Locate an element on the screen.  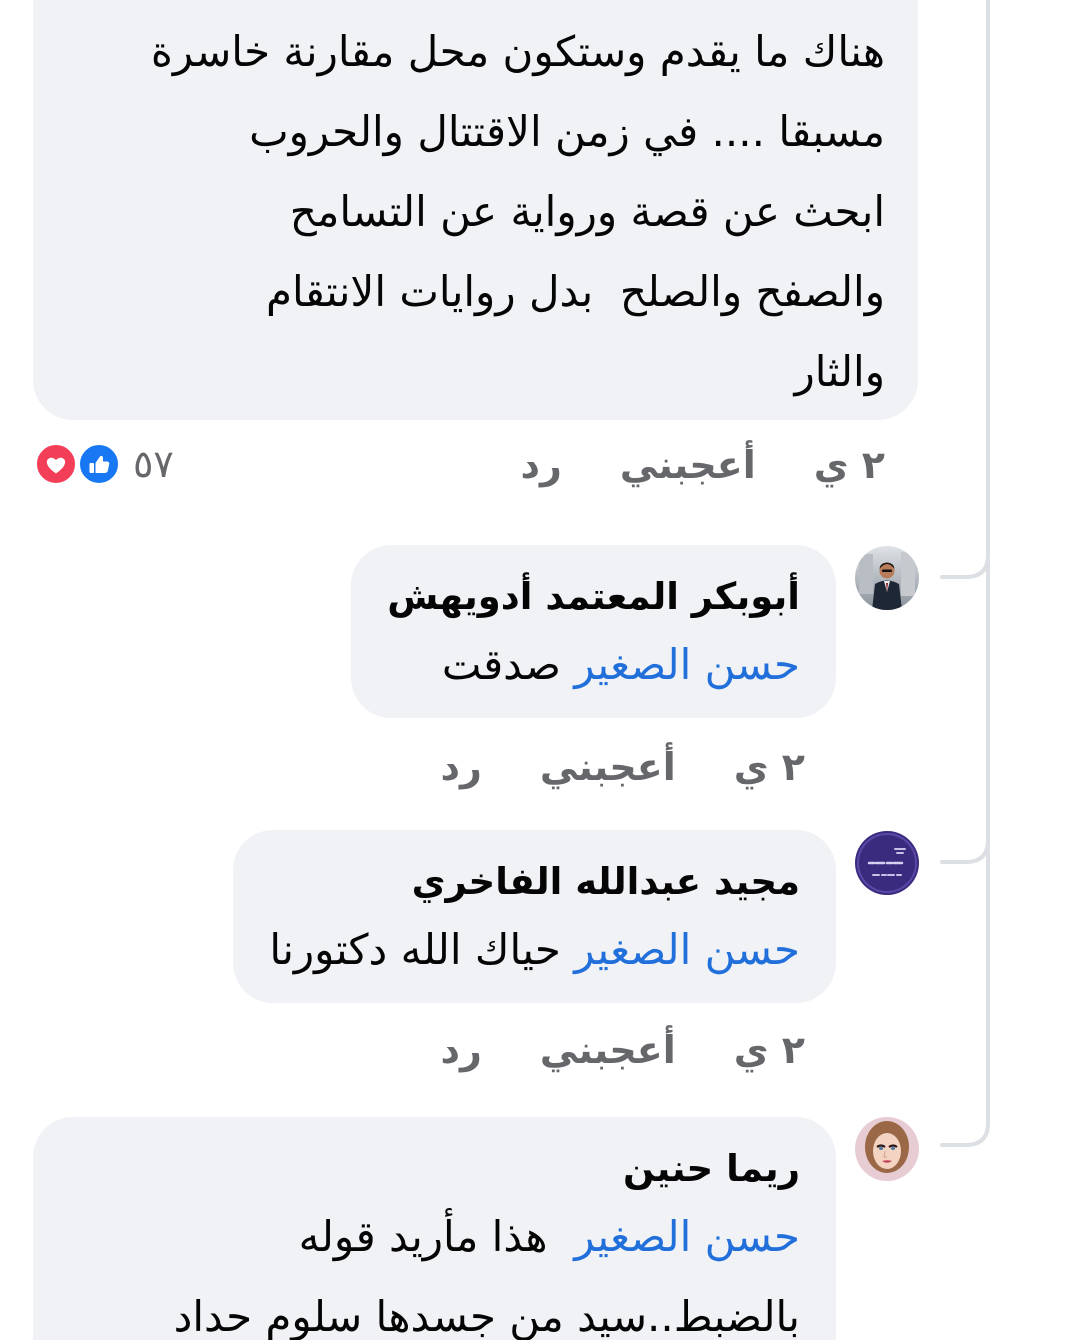
reply-text: صدقت is located at coordinates (501, 664).